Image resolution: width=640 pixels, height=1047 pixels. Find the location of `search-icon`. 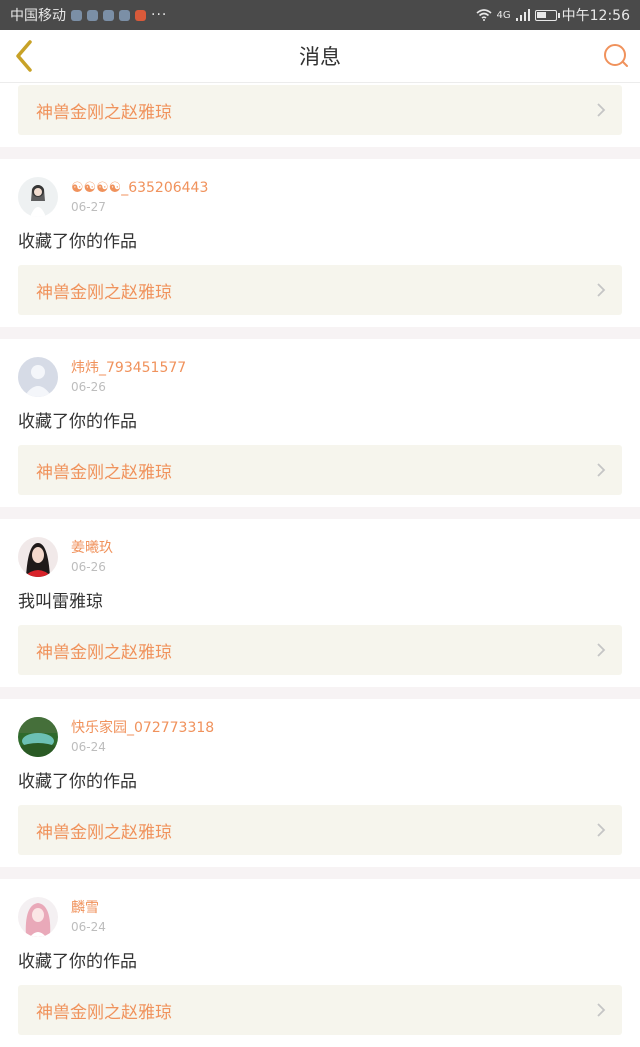

search-icon is located at coordinates (616, 56).